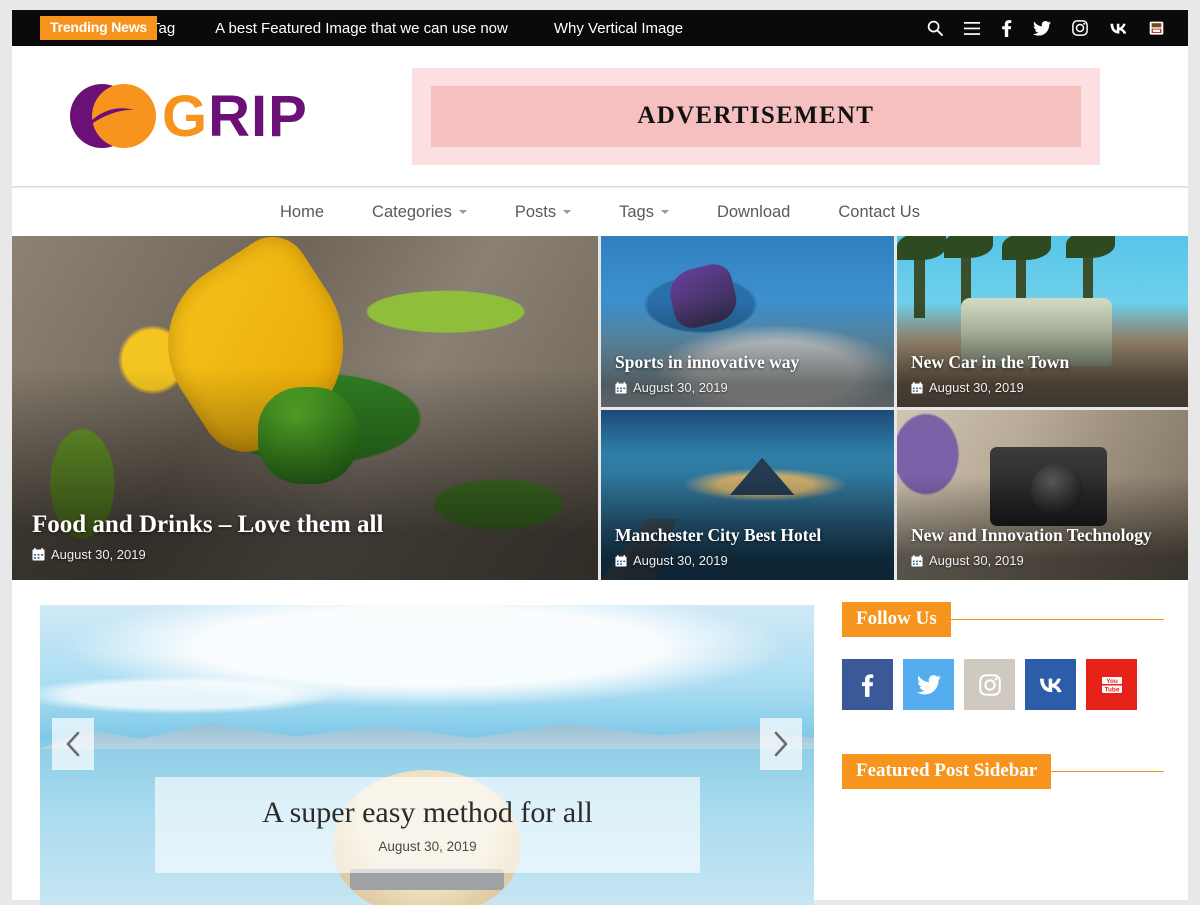 This screenshot has height=905, width=1200. What do you see at coordinates (935, 28) in the screenshot?
I see `search-icon` at bounding box center [935, 28].